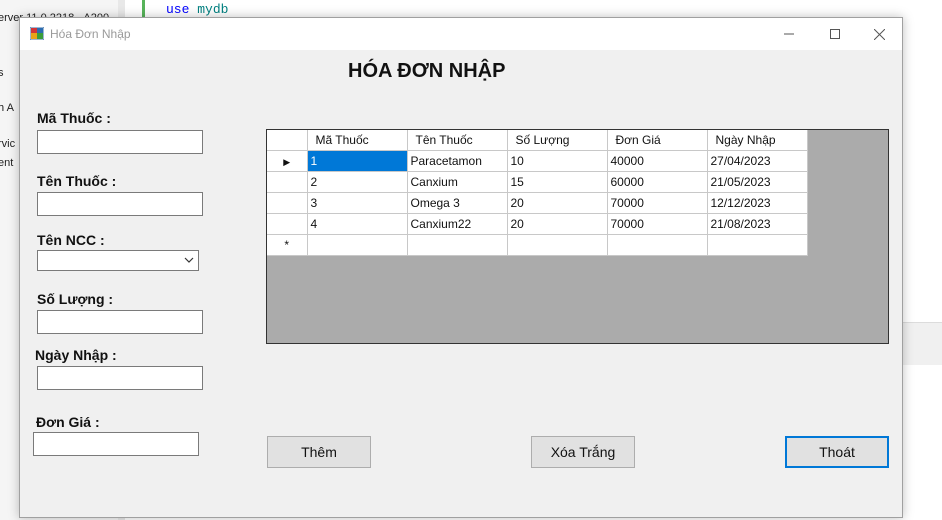  I want to click on column-header-so-luong: Số Lượng, so click(557, 140).